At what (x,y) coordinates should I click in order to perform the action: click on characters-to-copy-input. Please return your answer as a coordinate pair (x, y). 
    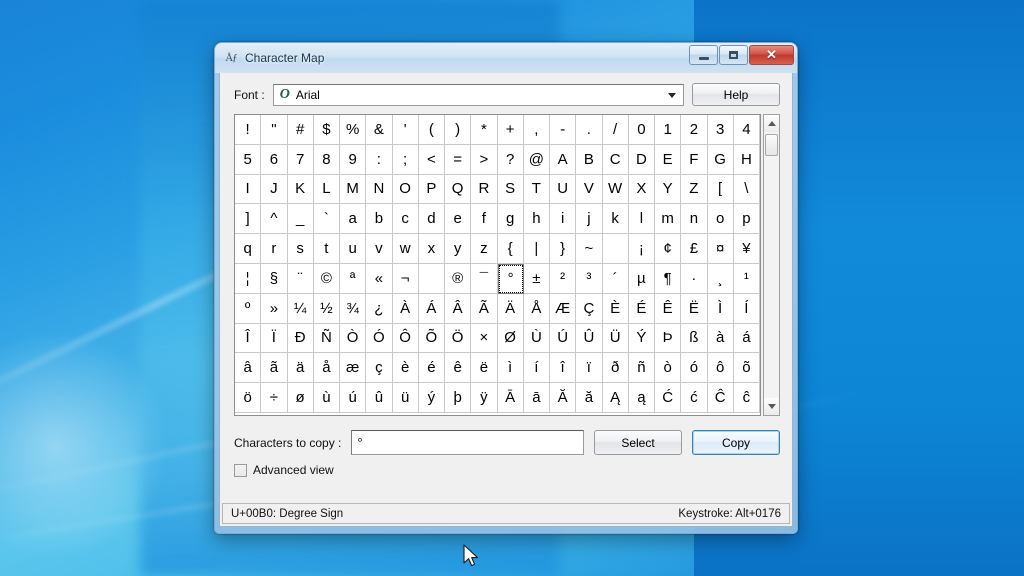
    Looking at the image, I should click on (467, 442).